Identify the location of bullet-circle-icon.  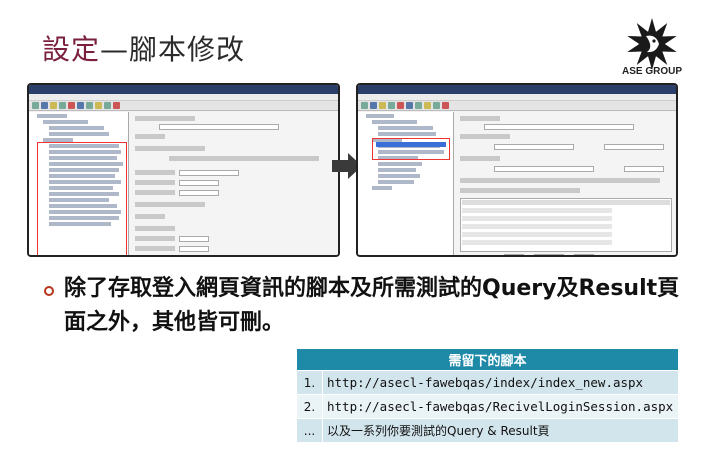
(49, 291).